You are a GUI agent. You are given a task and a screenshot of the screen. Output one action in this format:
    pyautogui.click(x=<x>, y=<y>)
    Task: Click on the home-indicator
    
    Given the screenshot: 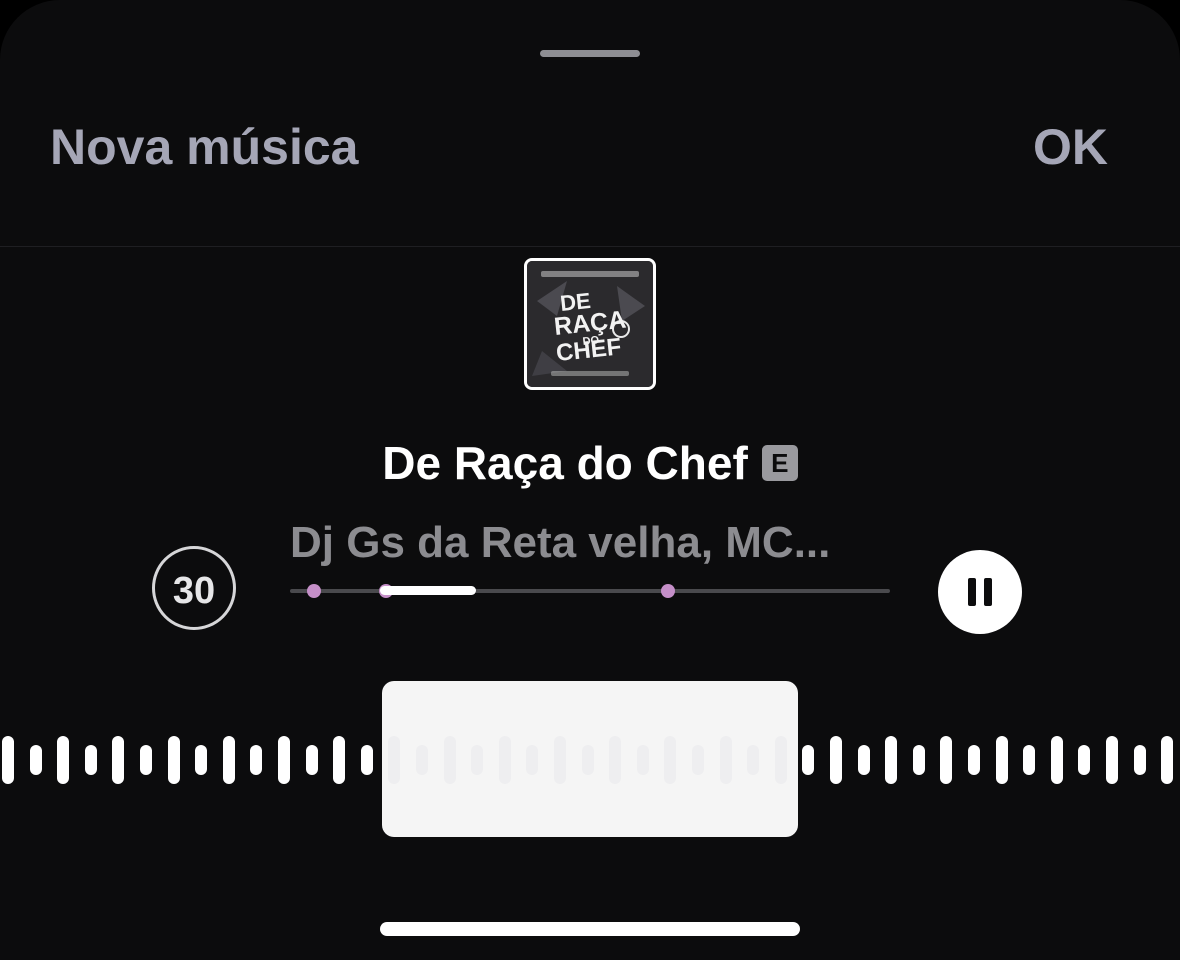 What is the action you would take?
    pyautogui.click(x=590, y=929)
    